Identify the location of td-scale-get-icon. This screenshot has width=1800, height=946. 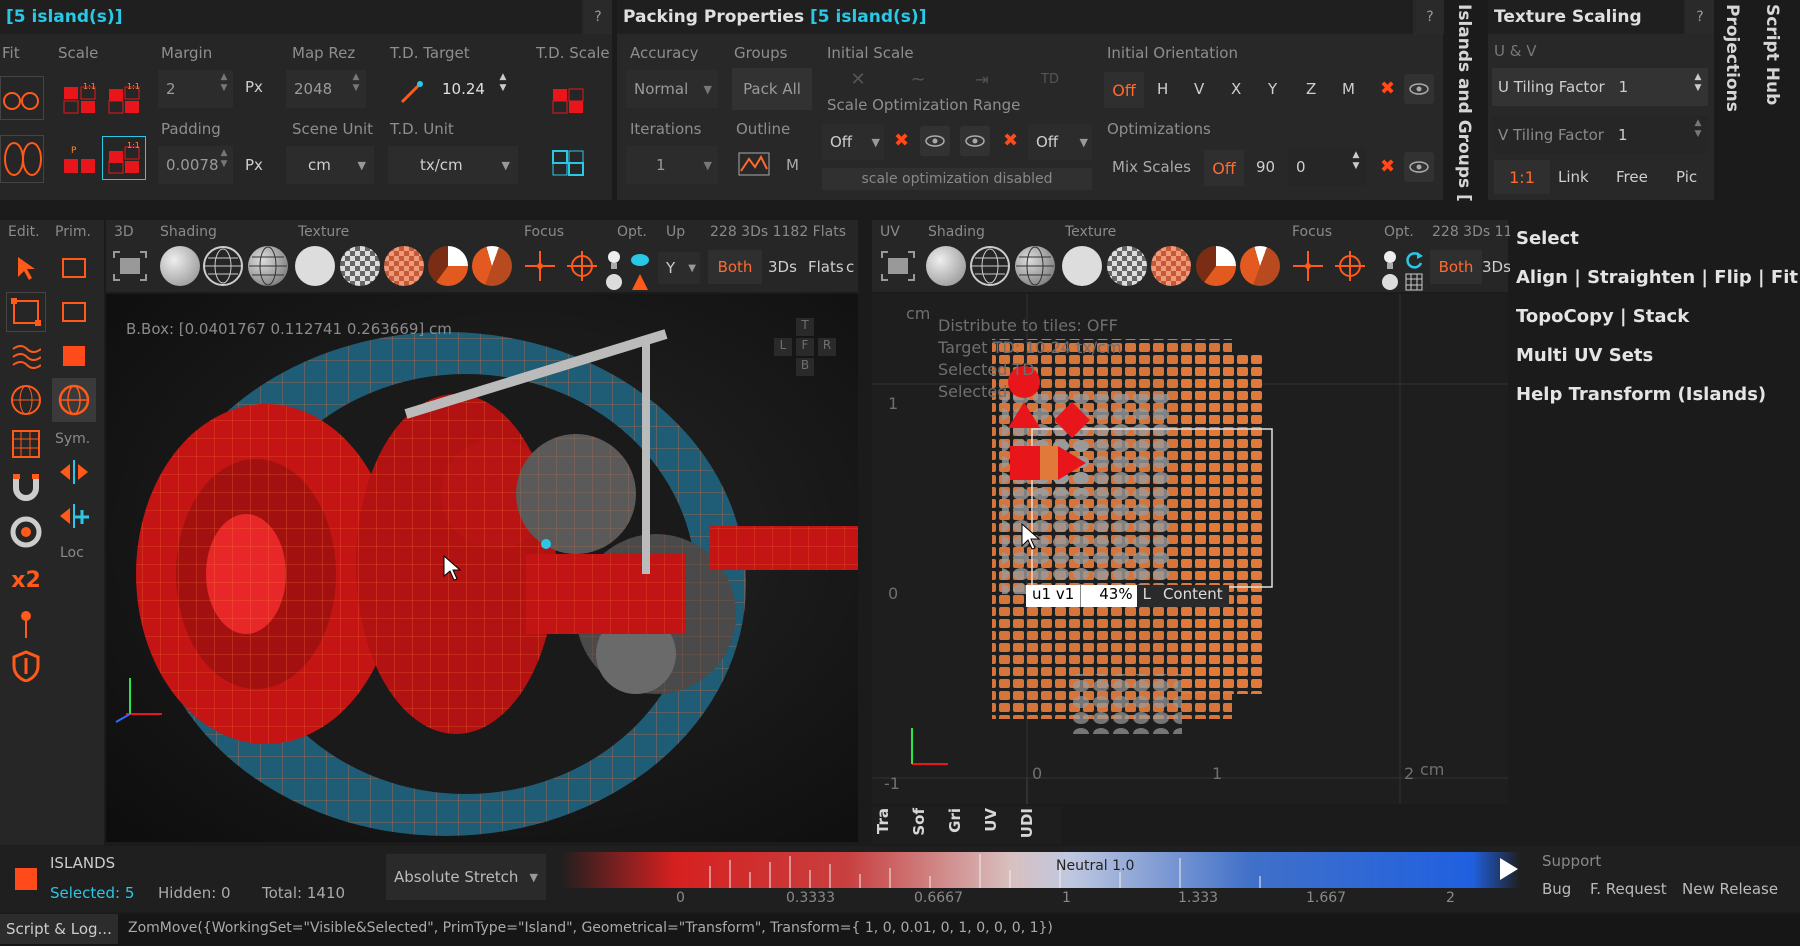
(568, 100).